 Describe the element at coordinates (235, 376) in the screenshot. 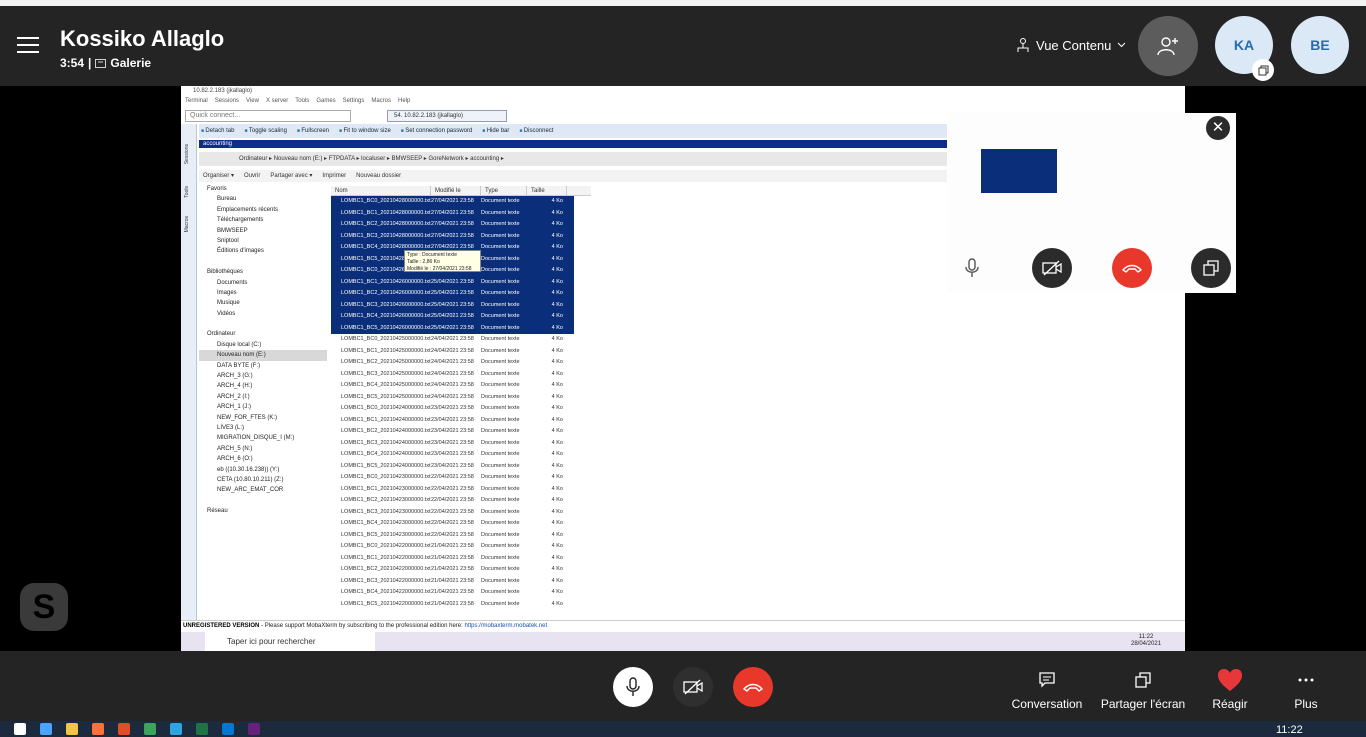

I see `nav-item: ARCH_3 (G:)` at that location.